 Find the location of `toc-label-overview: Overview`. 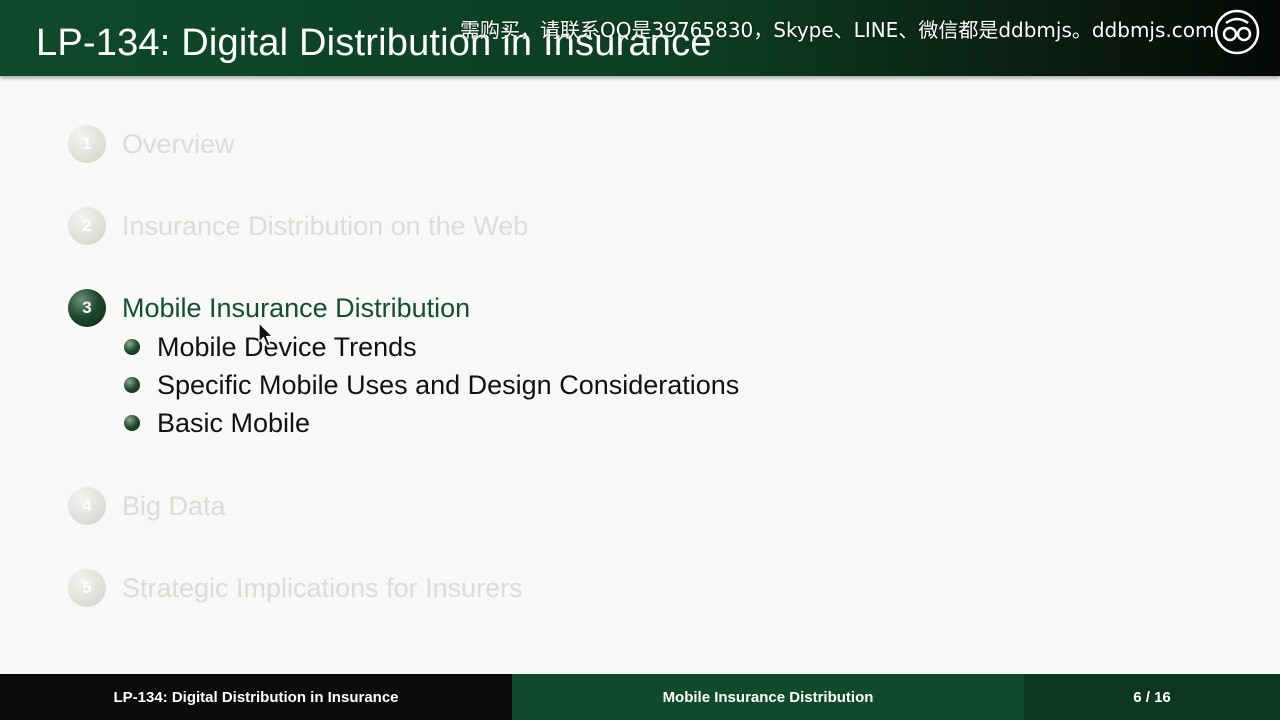

toc-label-overview: Overview is located at coordinates (178, 143).